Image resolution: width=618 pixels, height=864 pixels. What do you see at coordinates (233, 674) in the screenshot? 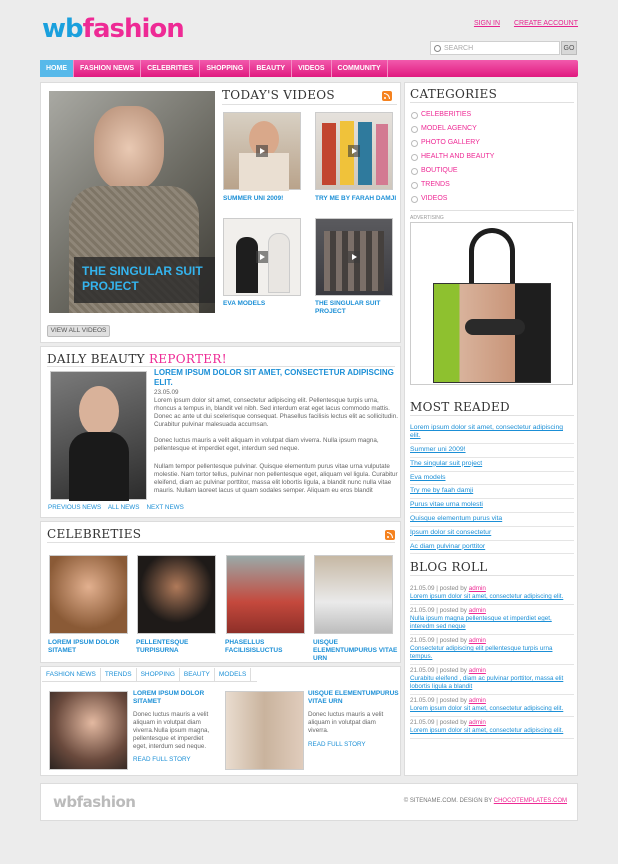
I see `tab-models: MODELS` at bounding box center [233, 674].